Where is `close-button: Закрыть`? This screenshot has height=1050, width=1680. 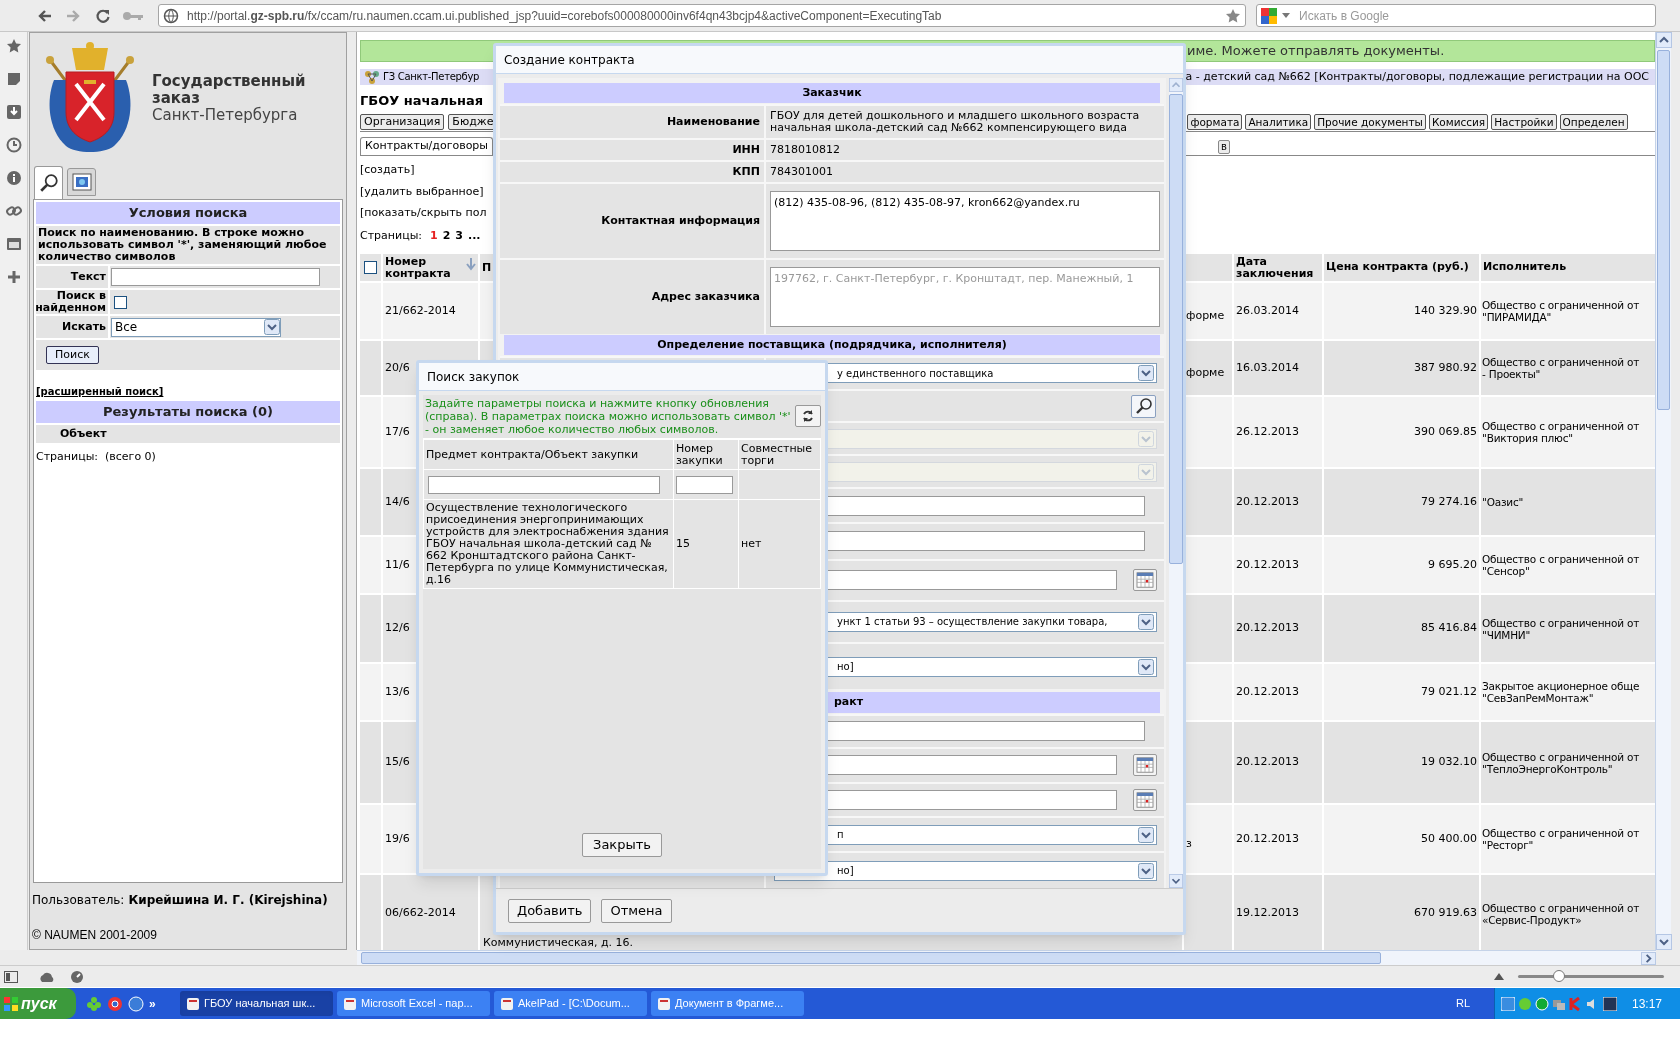 close-button: Закрыть is located at coordinates (622, 845).